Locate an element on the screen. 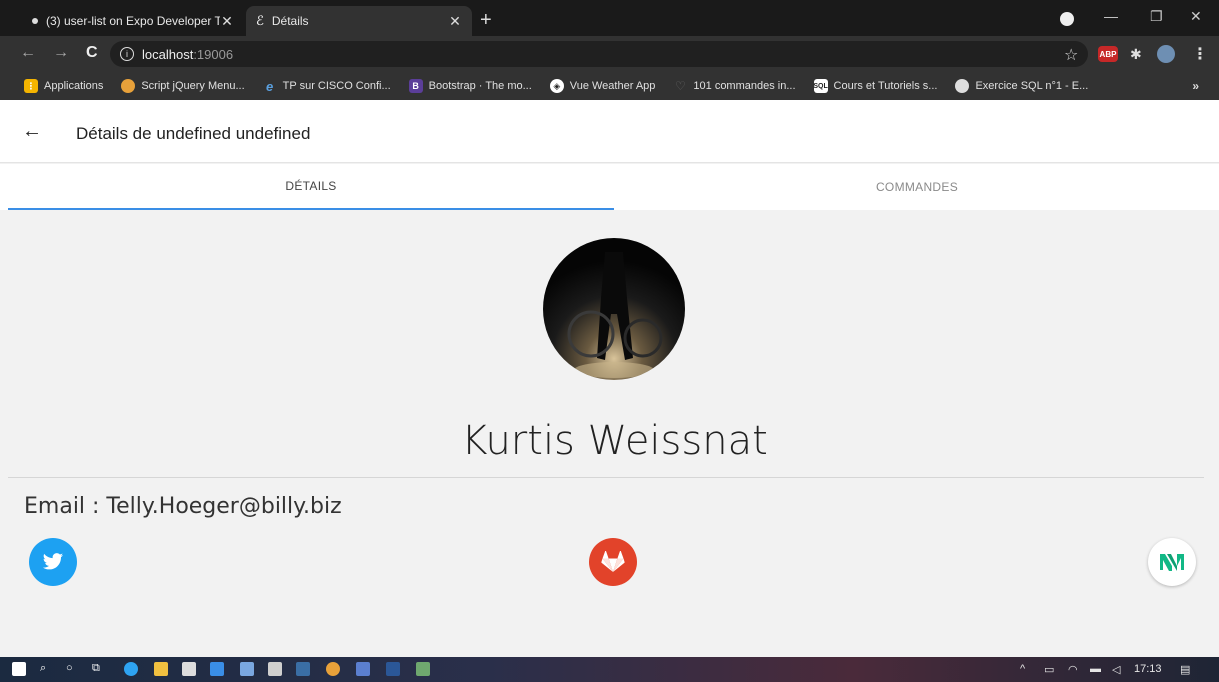 The image size is (1219, 682). cortana-icon: ○ is located at coordinates (69, 668).